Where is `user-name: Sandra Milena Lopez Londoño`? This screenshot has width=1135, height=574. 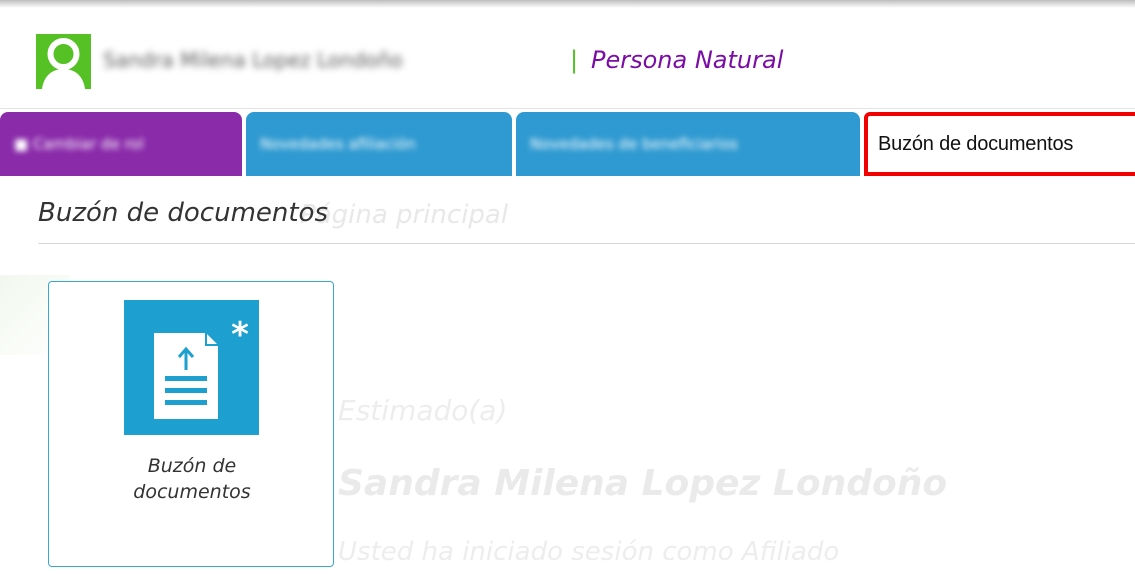 user-name: Sandra Milena Lopez Londoño is located at coordinates (253, 60).